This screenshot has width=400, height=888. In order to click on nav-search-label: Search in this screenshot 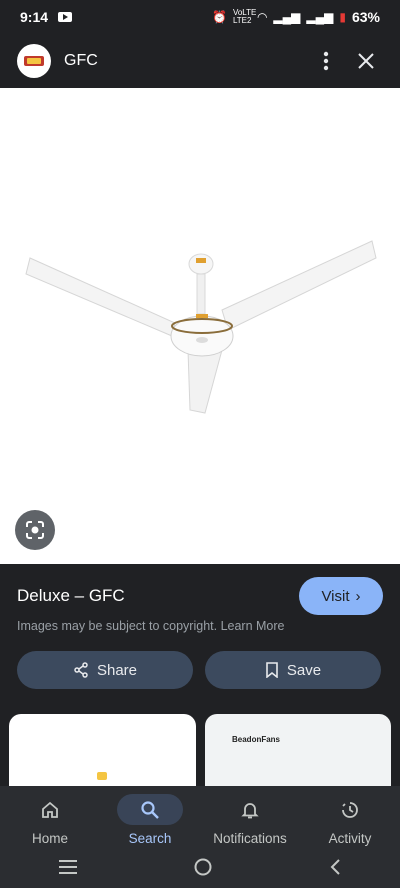, I will do `click(150, 838)`.